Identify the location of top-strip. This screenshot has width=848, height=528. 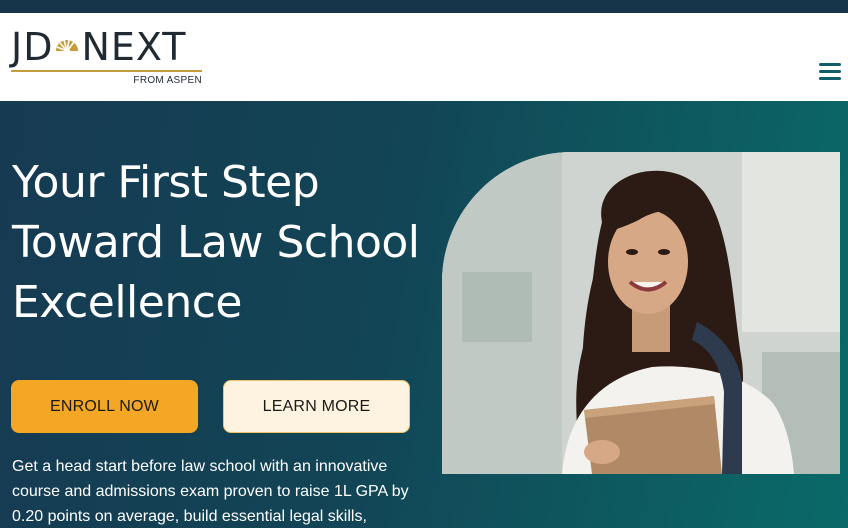
(424, 6).